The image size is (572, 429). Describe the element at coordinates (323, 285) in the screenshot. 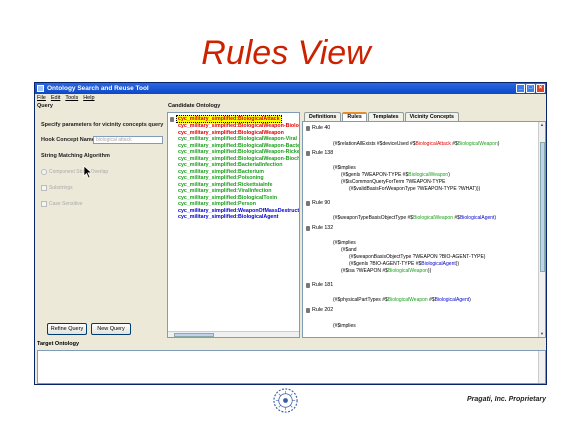

I see `rule-label: Rule 181` at that location.